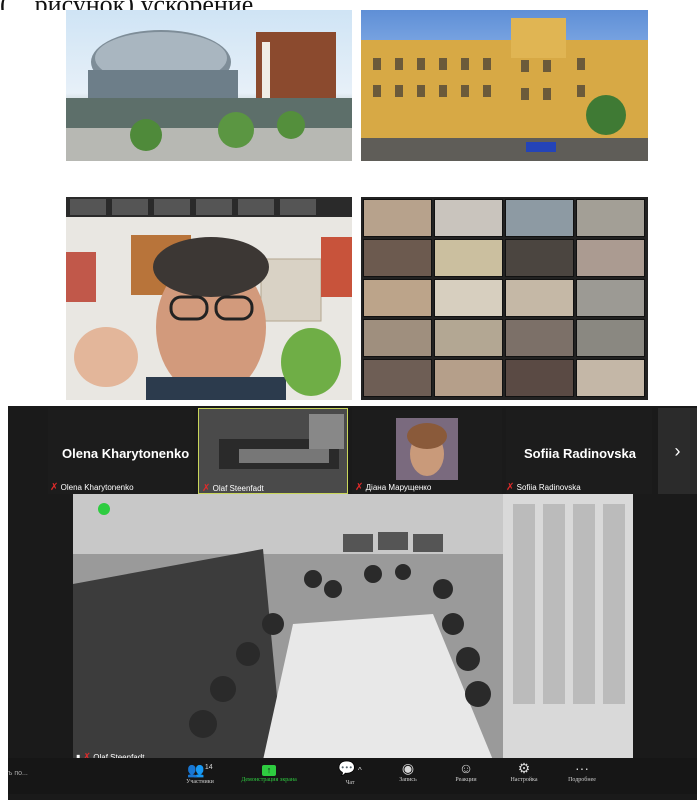 The image size is (697, 800). I want to click on reactions-button: ☺ Реакции, so click(466, 776).